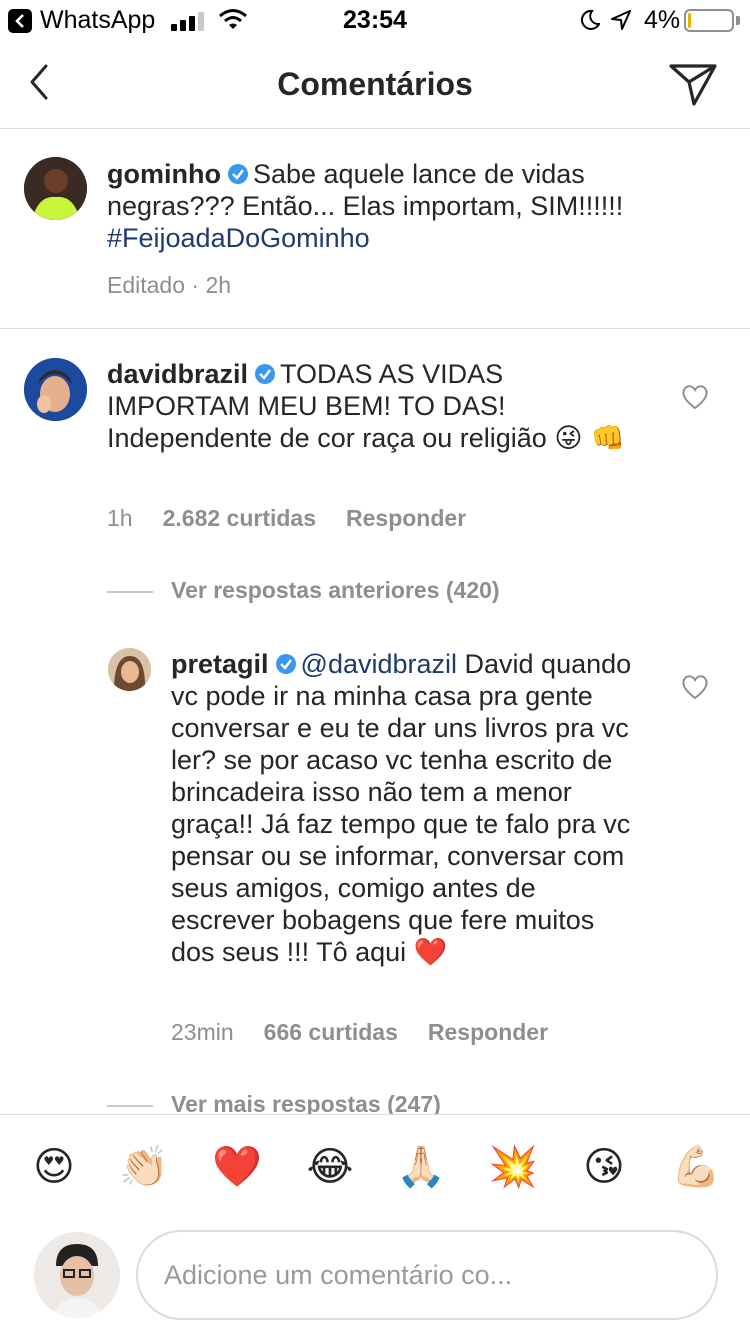 Image resolution: width=750 pixels, height=1334 pixels. Describe the element at coordinates (604, 1167) in the screenshot. I see `kissing-face-emoji-button: 😘` at that location.